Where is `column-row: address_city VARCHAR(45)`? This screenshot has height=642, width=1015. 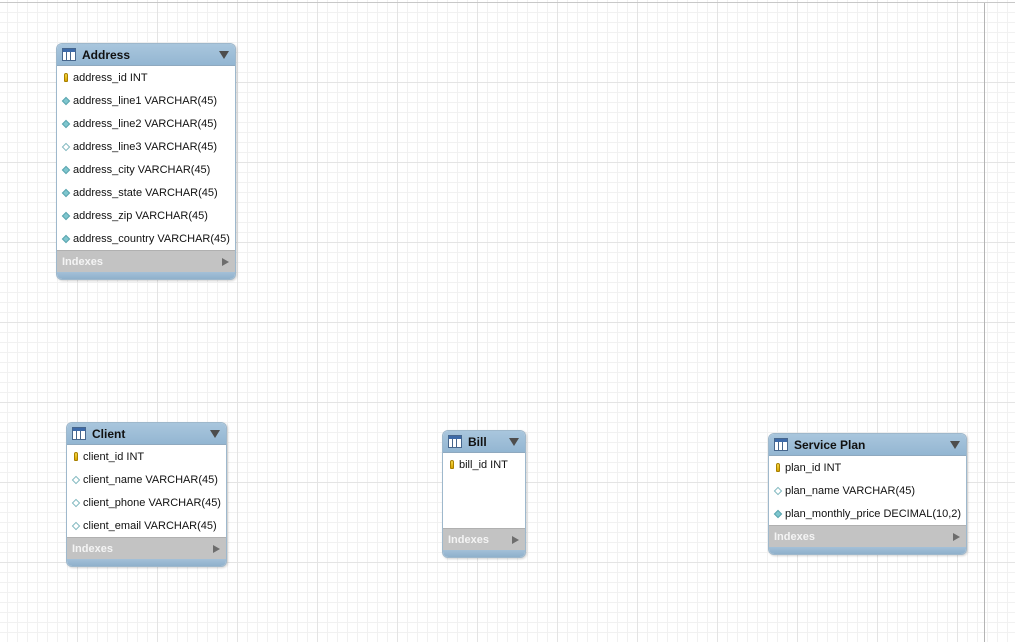 column-row: address_city VARCHAR(45) is located at coordinates (146, 169).